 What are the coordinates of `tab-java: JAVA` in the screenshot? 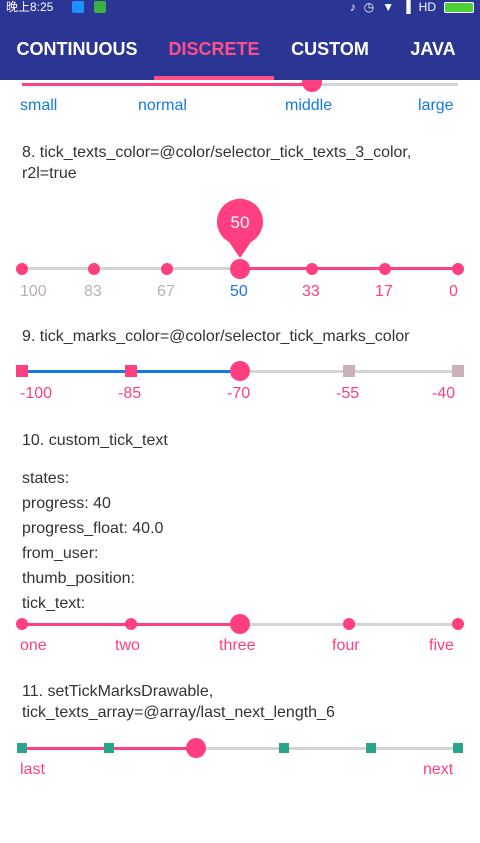 It's located at (433, 47).